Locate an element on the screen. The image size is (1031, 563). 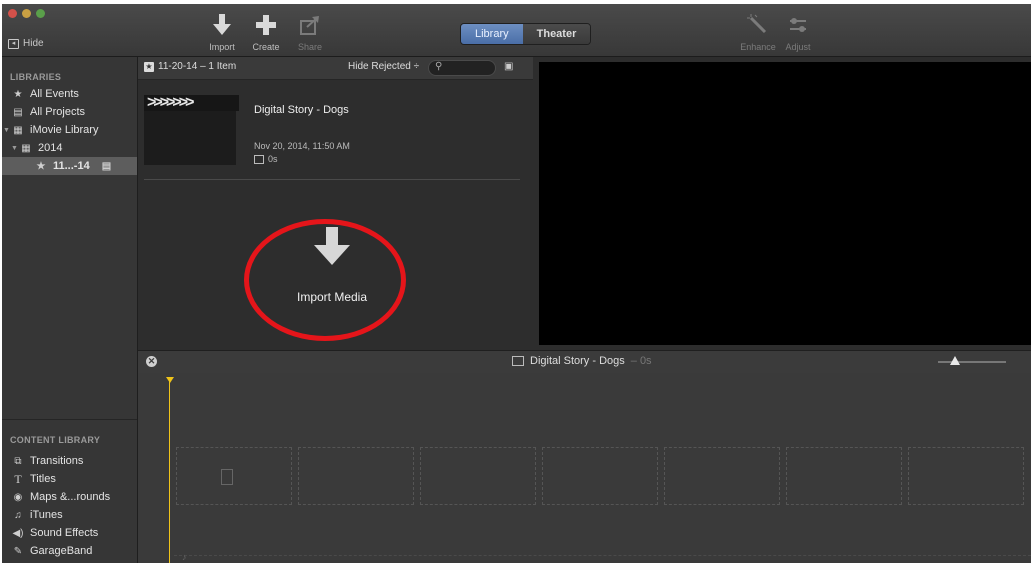
import-arrow-icon is located at coordinates (222, 25).